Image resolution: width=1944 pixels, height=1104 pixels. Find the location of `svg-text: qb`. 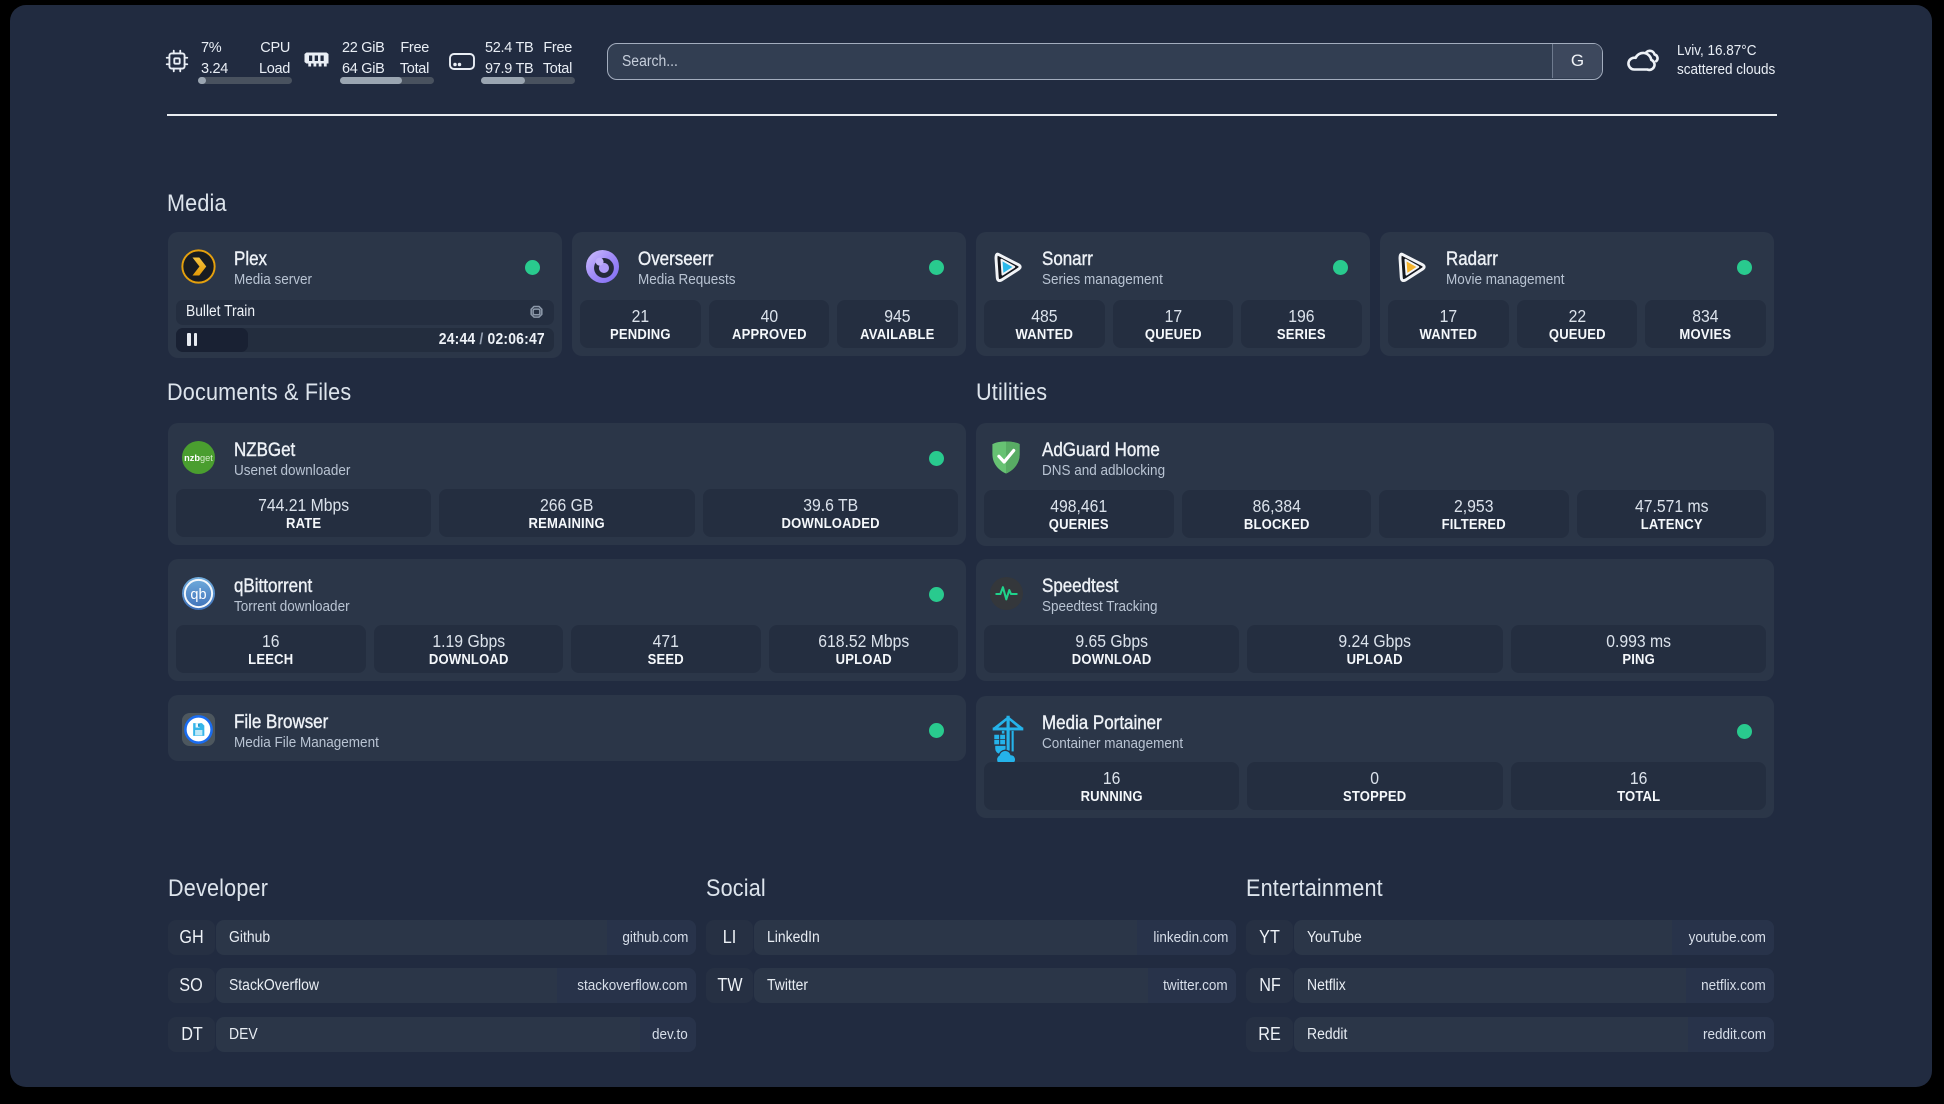

svg-text: qb is located at coordinates (198, 595).